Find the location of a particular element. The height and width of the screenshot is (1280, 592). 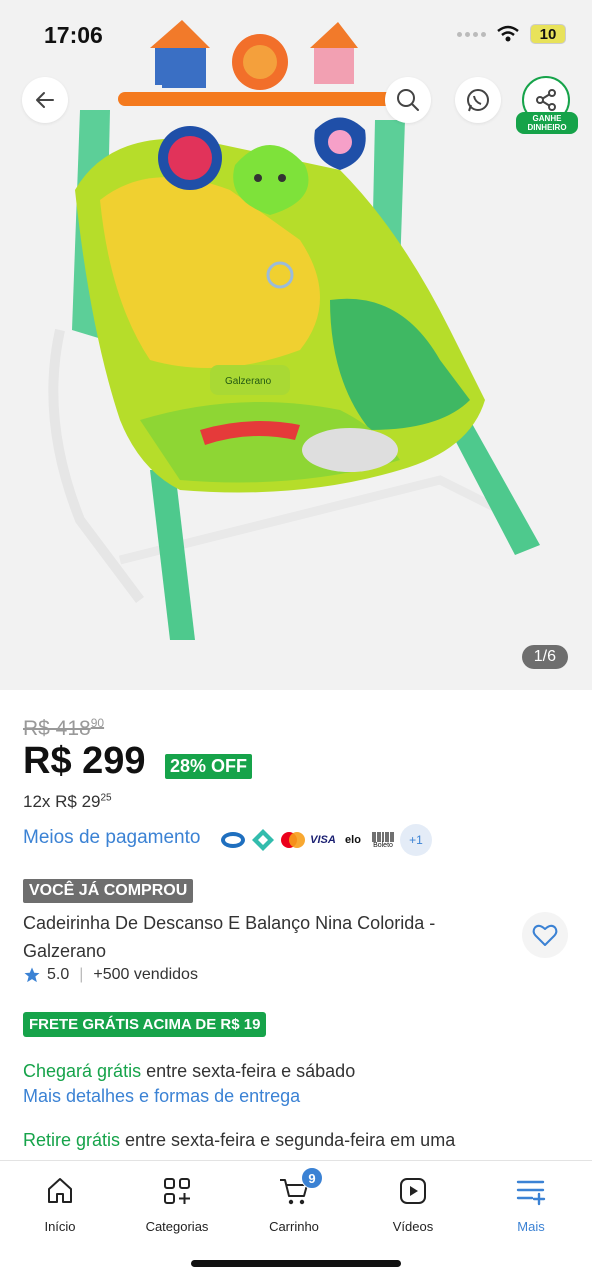

visa-icon: VISA is located at coordinates (323, 840).